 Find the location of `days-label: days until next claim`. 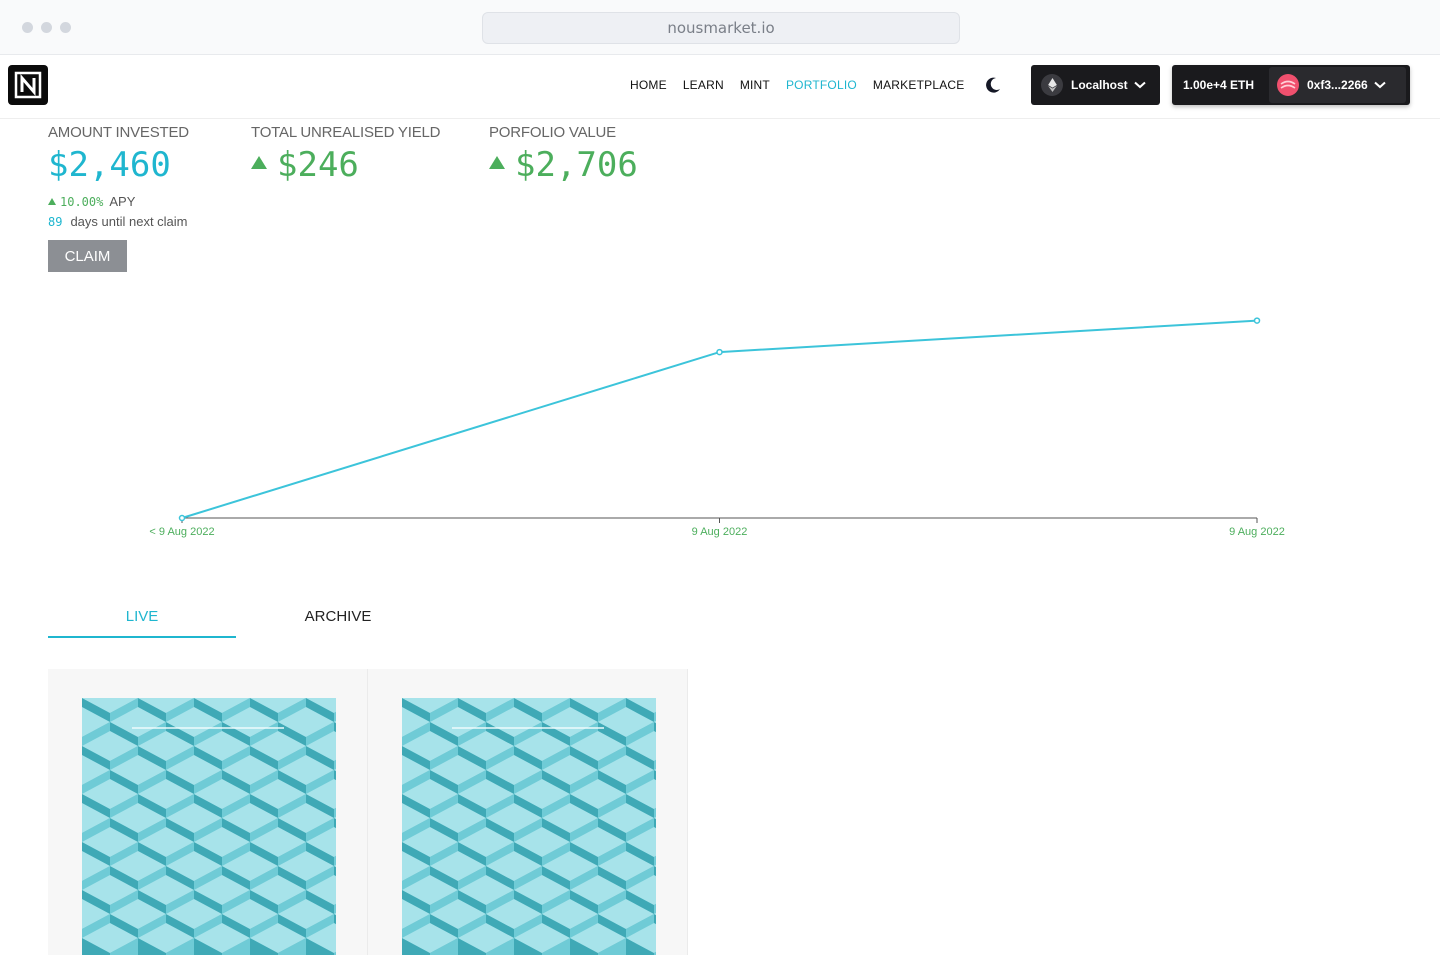

days-label: days until next claim is located at coordinates (129, 221).